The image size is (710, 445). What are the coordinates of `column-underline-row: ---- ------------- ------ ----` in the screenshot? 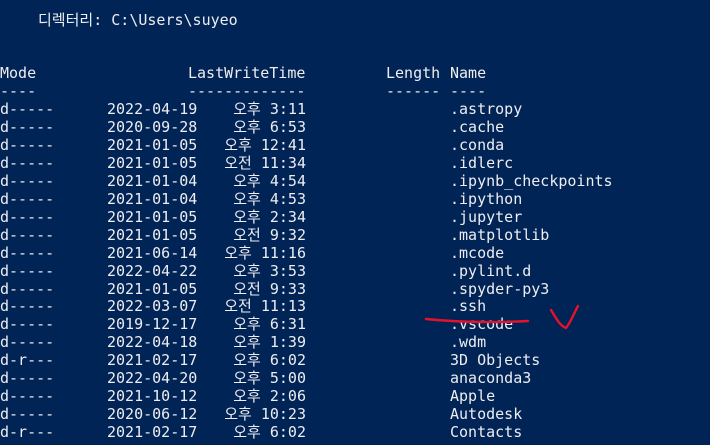 It's located at (243, 91).